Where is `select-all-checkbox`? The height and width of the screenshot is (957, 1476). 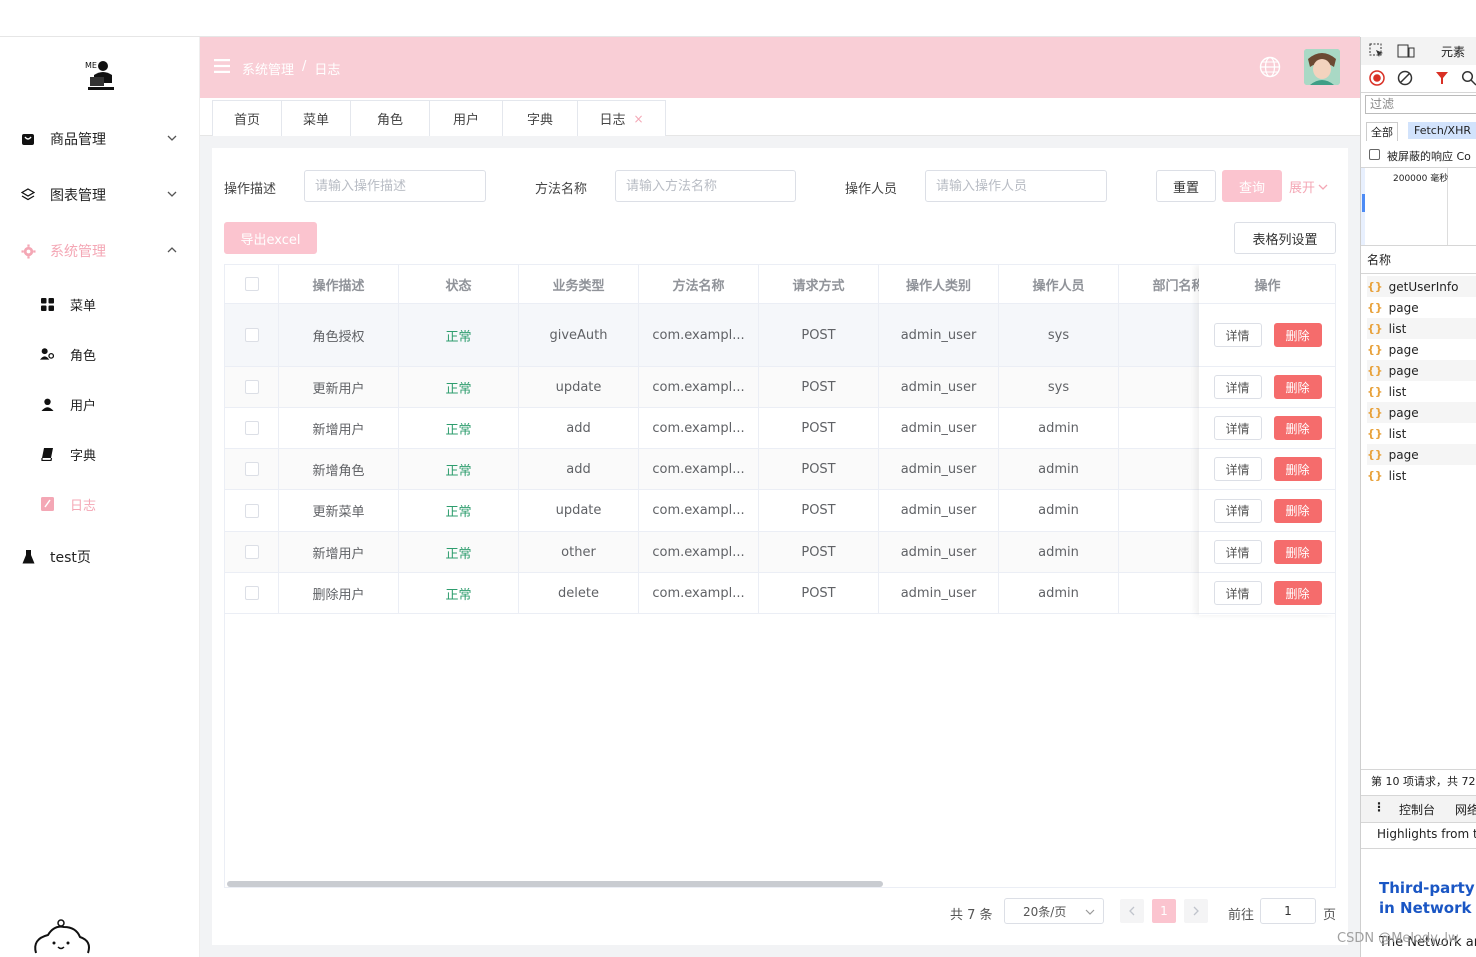
select-all-checkbox is located at coordinates (251, 284).